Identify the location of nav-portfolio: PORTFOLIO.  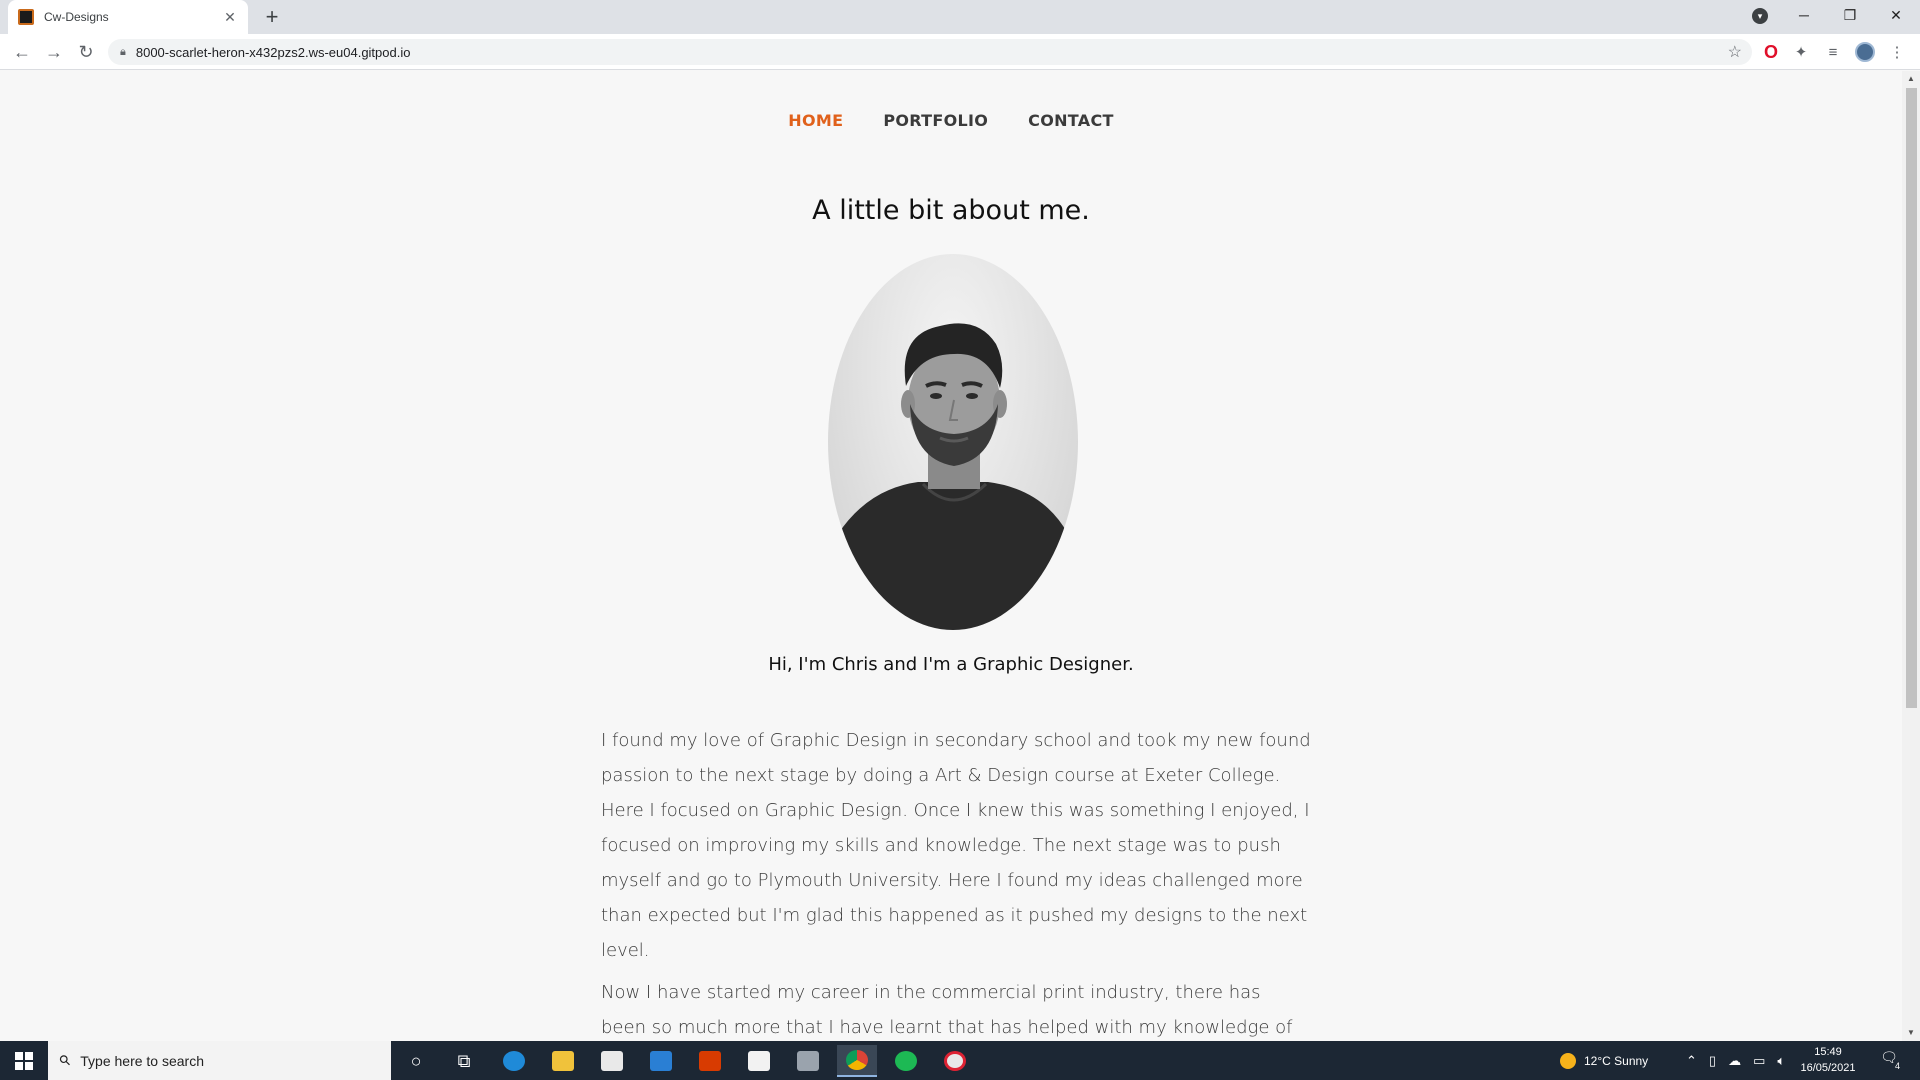
(935, 120).